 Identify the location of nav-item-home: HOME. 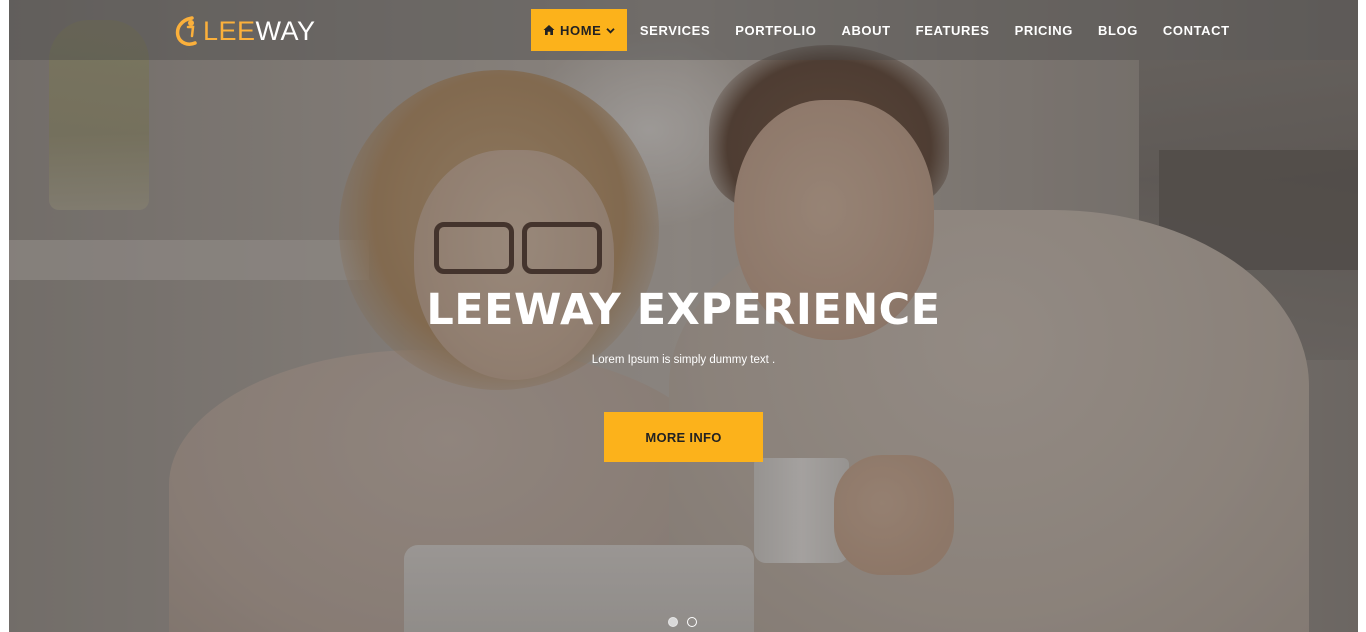
(579, 30).